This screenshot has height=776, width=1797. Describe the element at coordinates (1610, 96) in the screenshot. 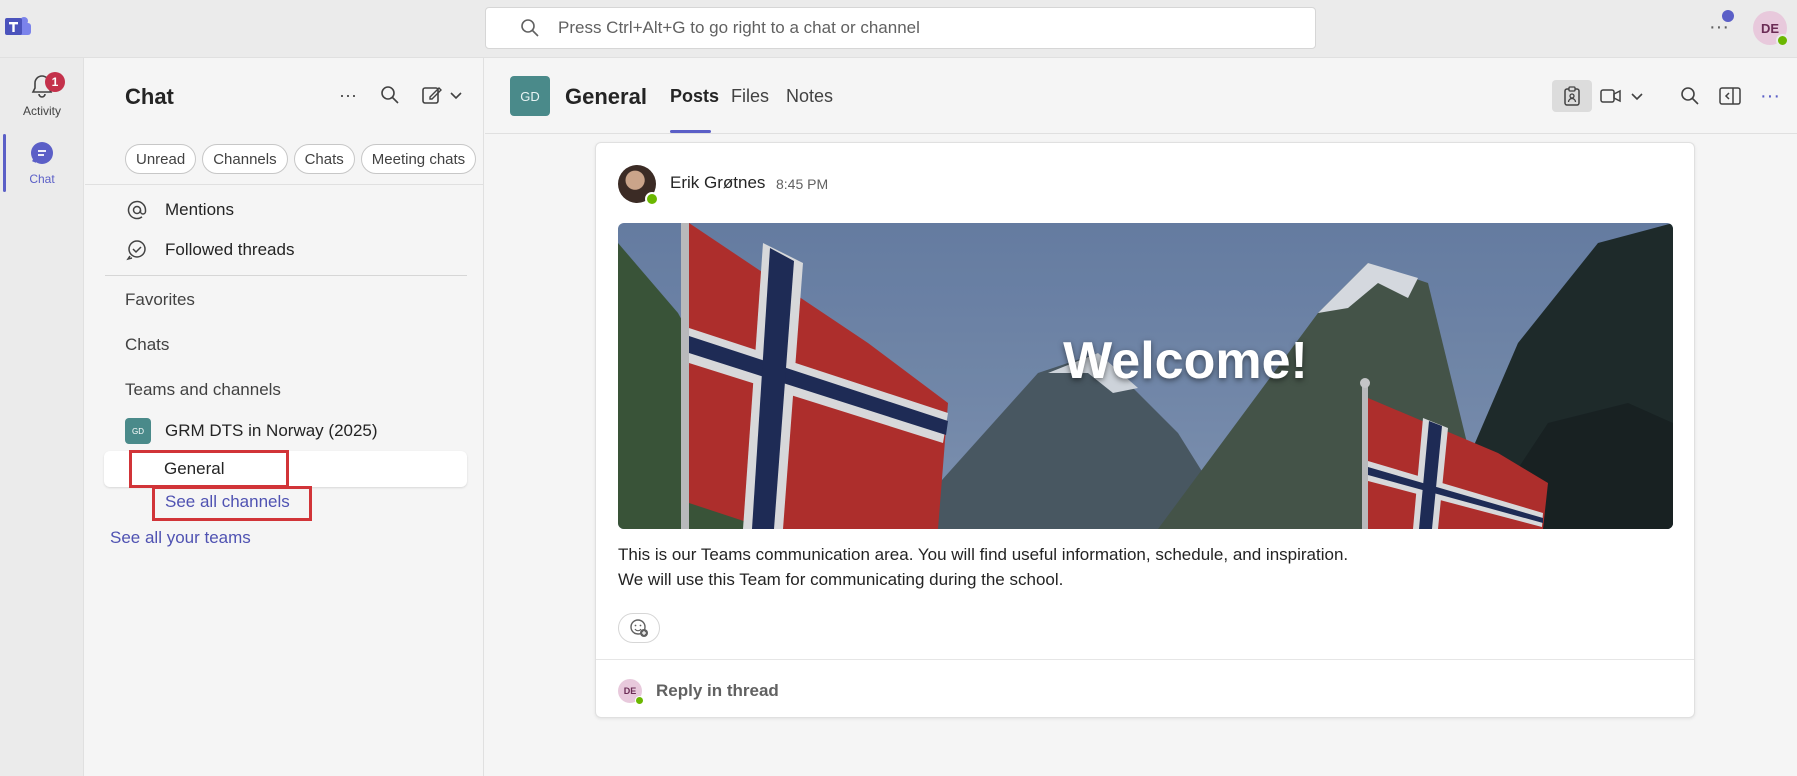

I see `video-icon` at that location.